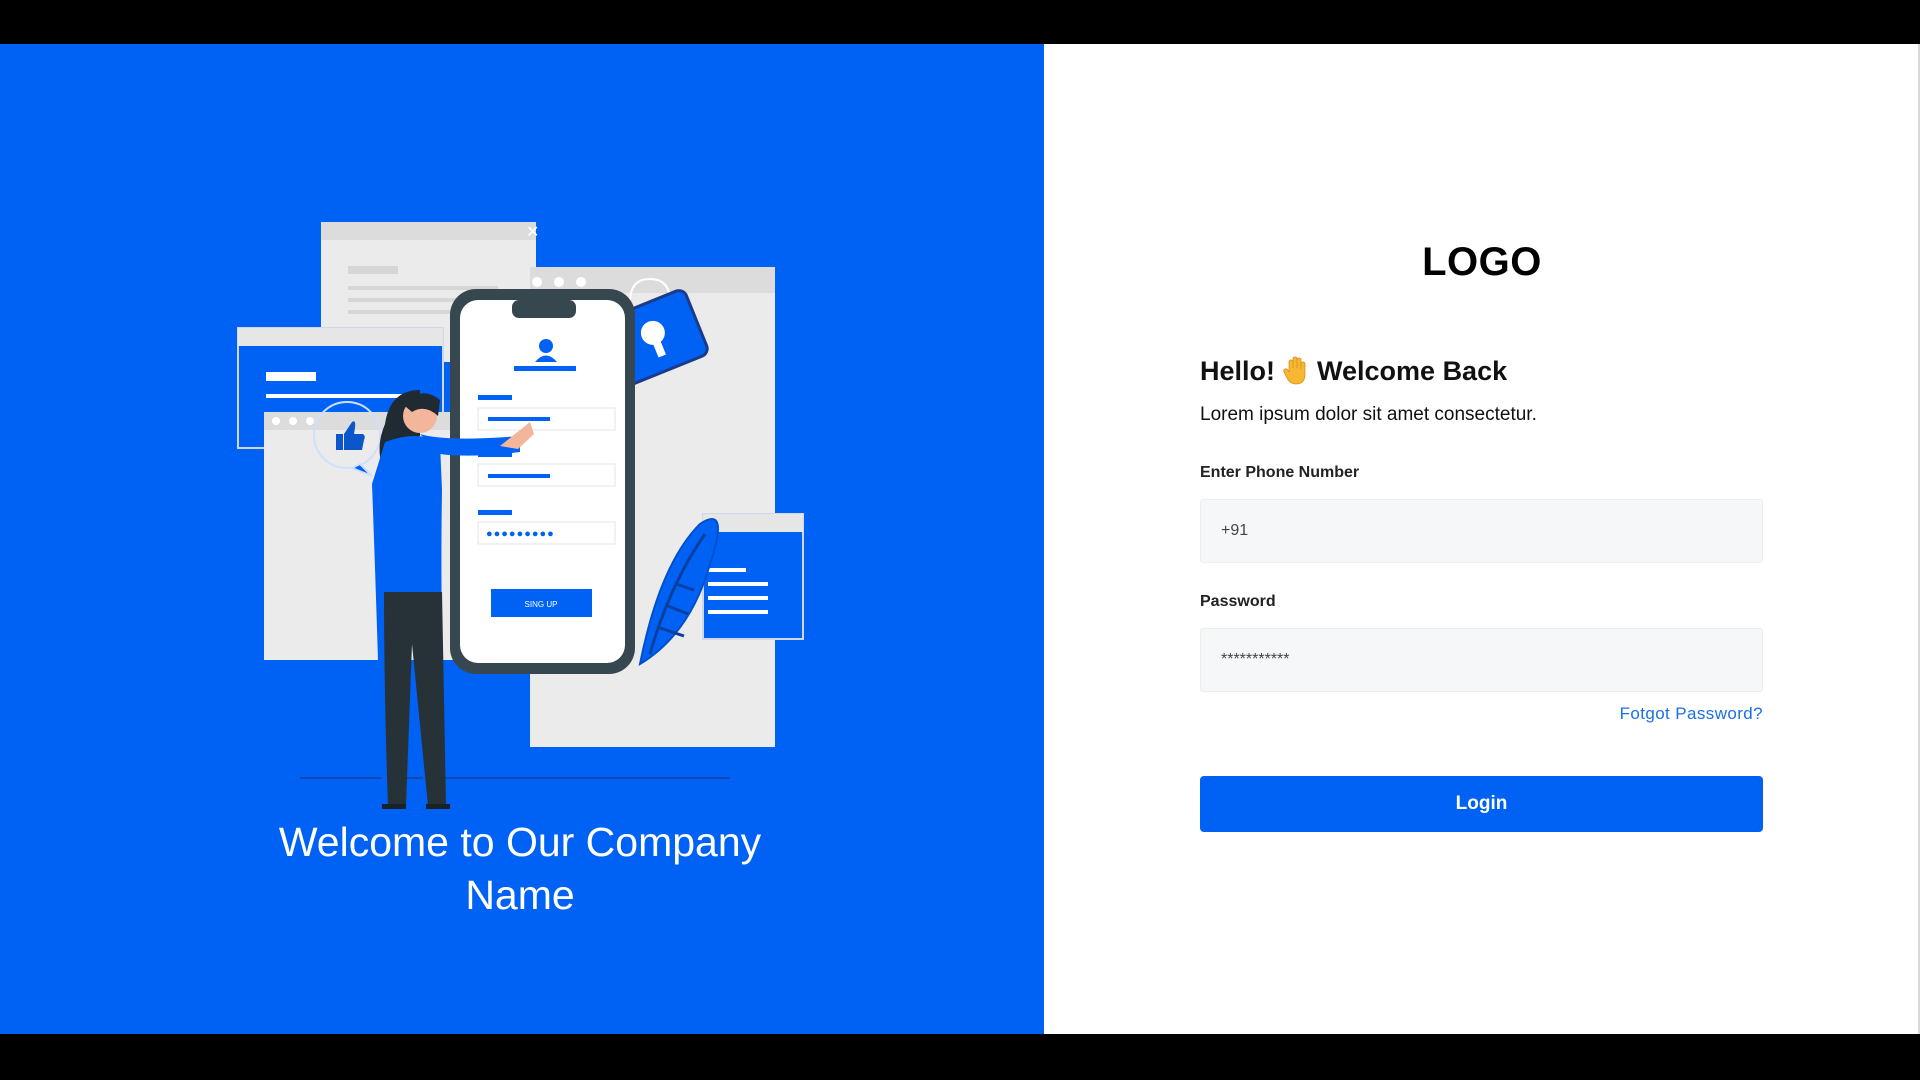 The width and height of the screenshot is (1920, 1080). What do you see at coordinates (1482, 262) in the screenshot?
I see `logo: LOGO` at bounding box center [1482, 262].